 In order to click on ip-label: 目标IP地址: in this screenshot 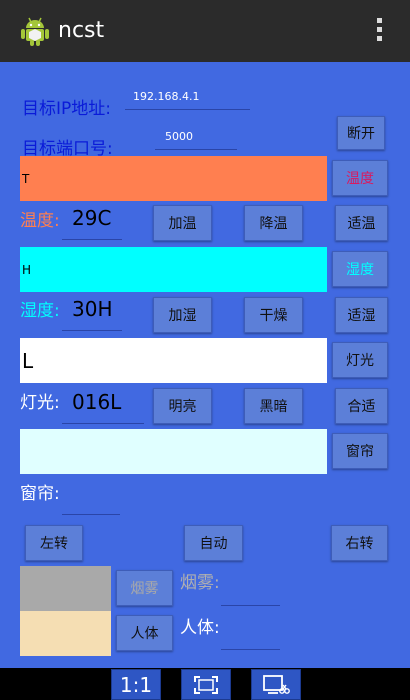, I will do `click(66, 109)`.